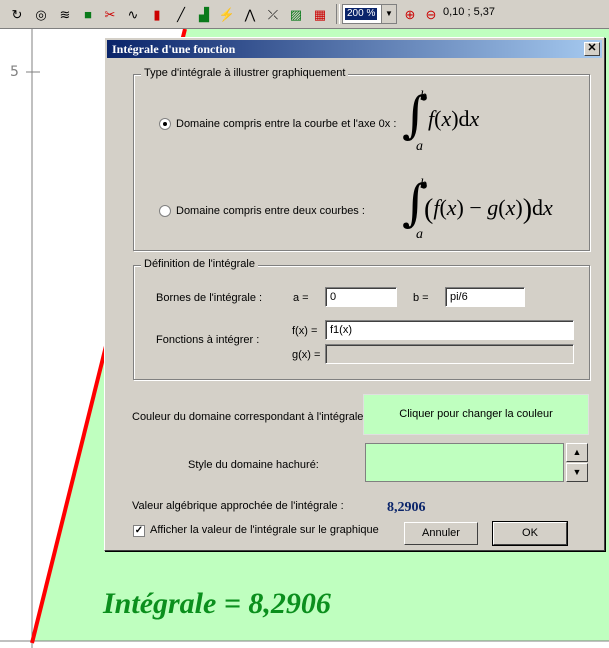  I want to click on toolbar-separator, so click(338, 14).